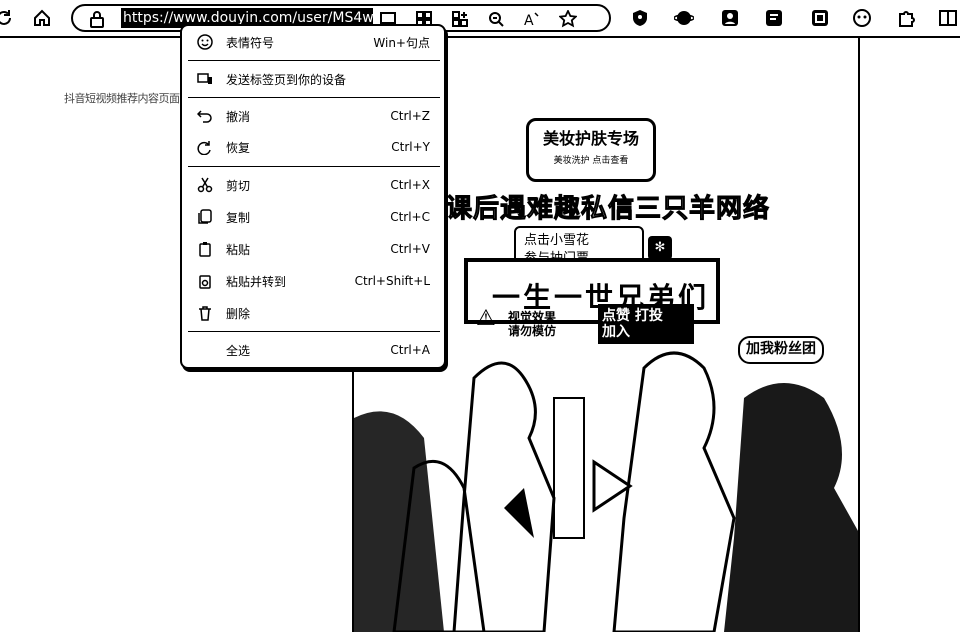 This screenshot has width=960, height=632. What do you see at coordinates (948, 18) in the screenshot?
I see `split-screen-icon` at bounding box center [948, 18].